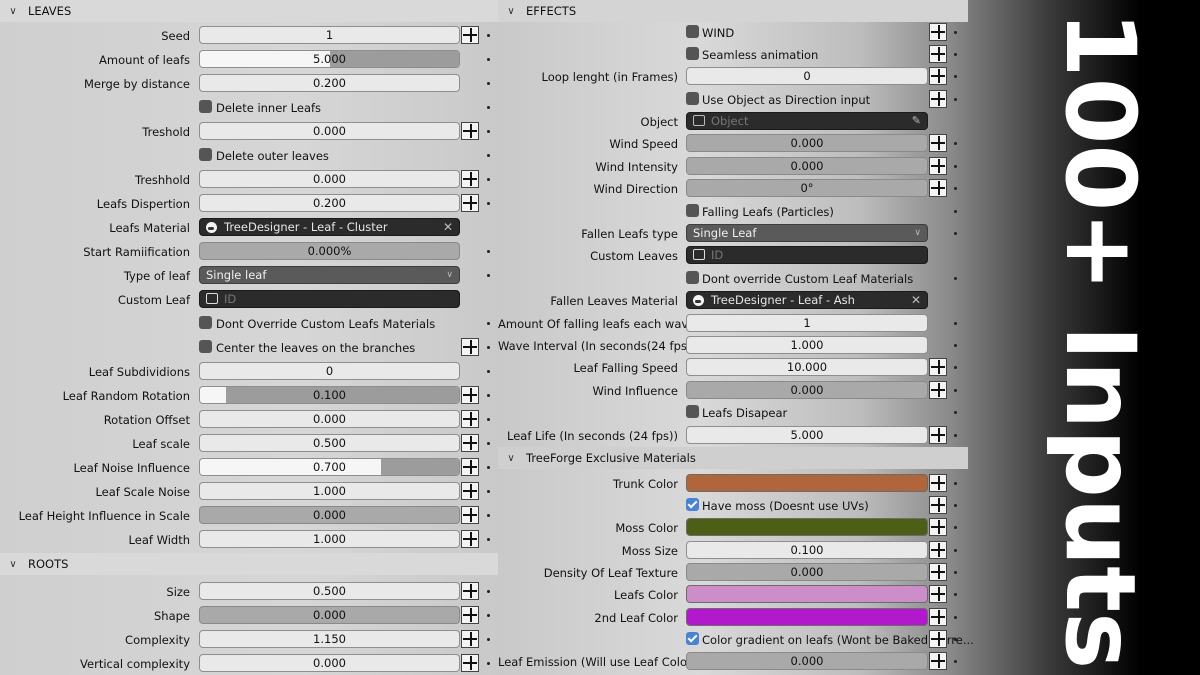  Describe the element at coordinates (329, 467) in the screenshot. I see `noise-influence-slider: 0.700` at that location.